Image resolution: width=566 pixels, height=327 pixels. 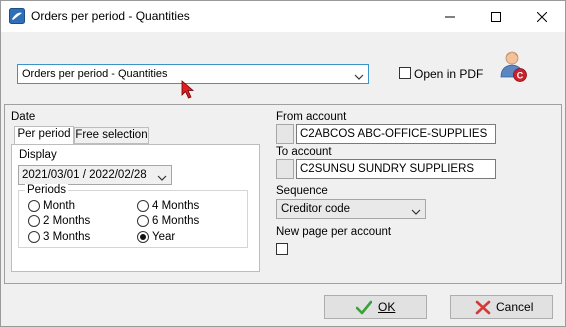 I want to click on open-in-pdf-label: Open in PDF, so click(x=449, y=74).